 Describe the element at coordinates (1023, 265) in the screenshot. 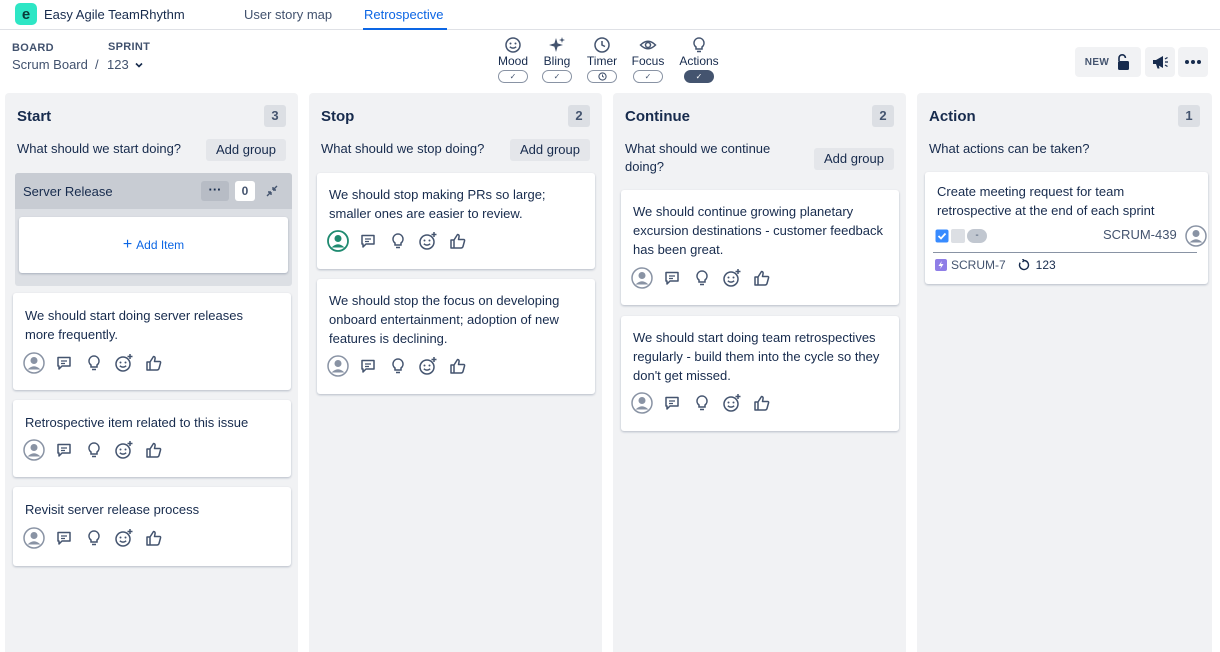

I see `sprint-icon` at that location.